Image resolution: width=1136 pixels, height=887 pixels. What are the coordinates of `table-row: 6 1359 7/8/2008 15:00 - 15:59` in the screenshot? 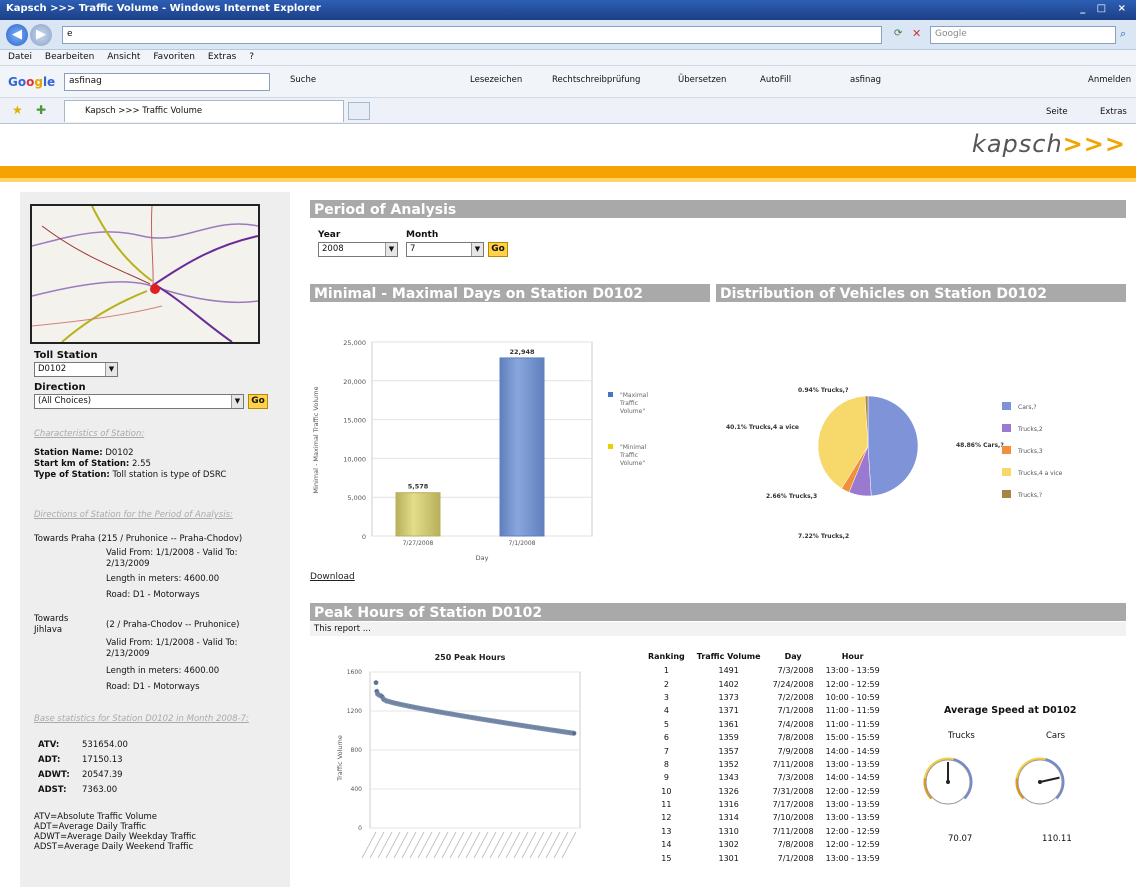 It's located at (764, 737).